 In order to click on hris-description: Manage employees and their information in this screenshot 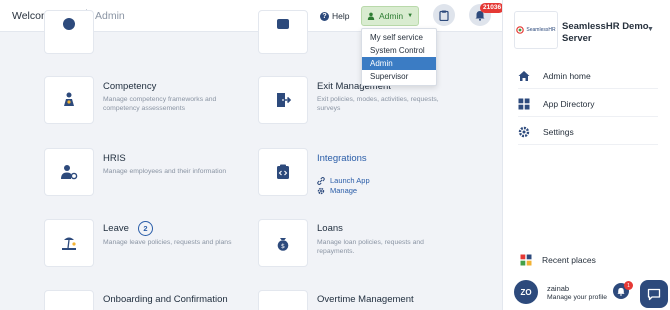, I will do `click(165, 171)`.